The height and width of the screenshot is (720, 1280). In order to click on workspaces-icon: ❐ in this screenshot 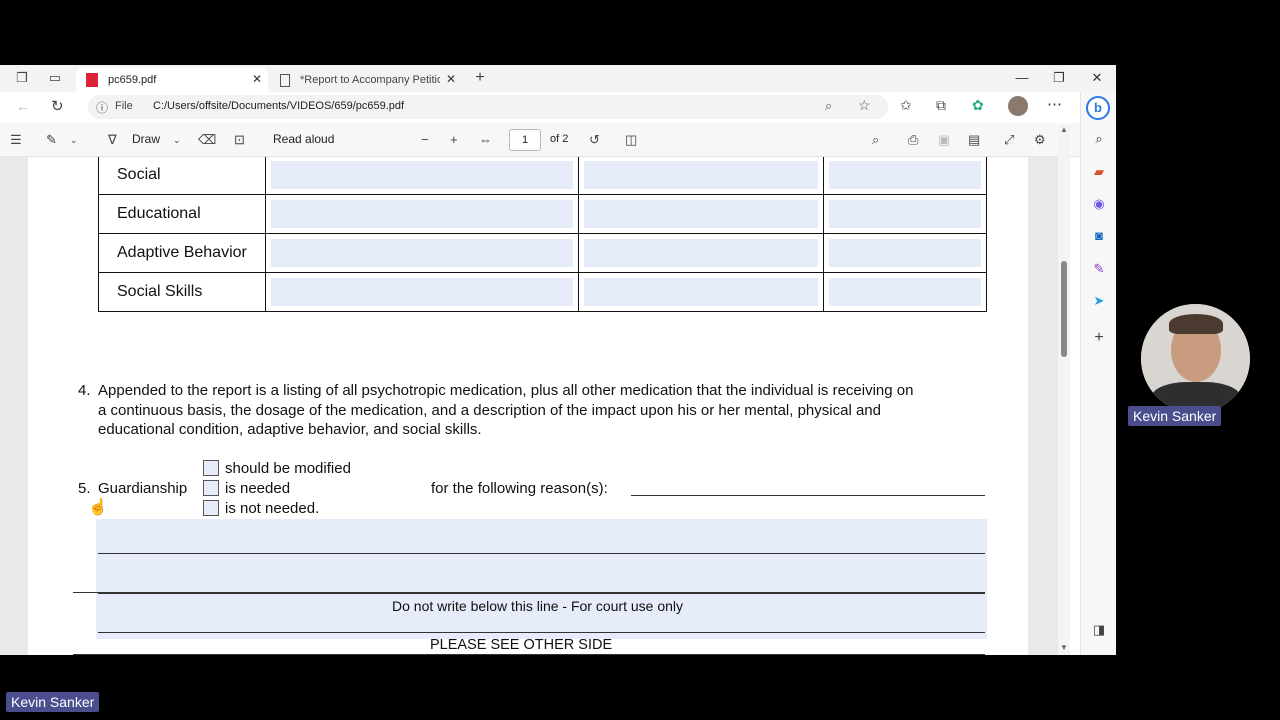, I will do `click(22, 78)`.